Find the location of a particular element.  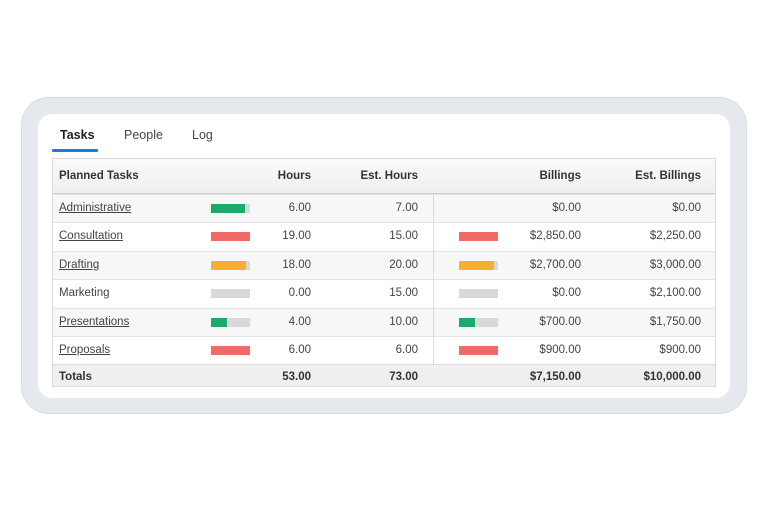

tab-people: People is located at coordinates (143, 140).